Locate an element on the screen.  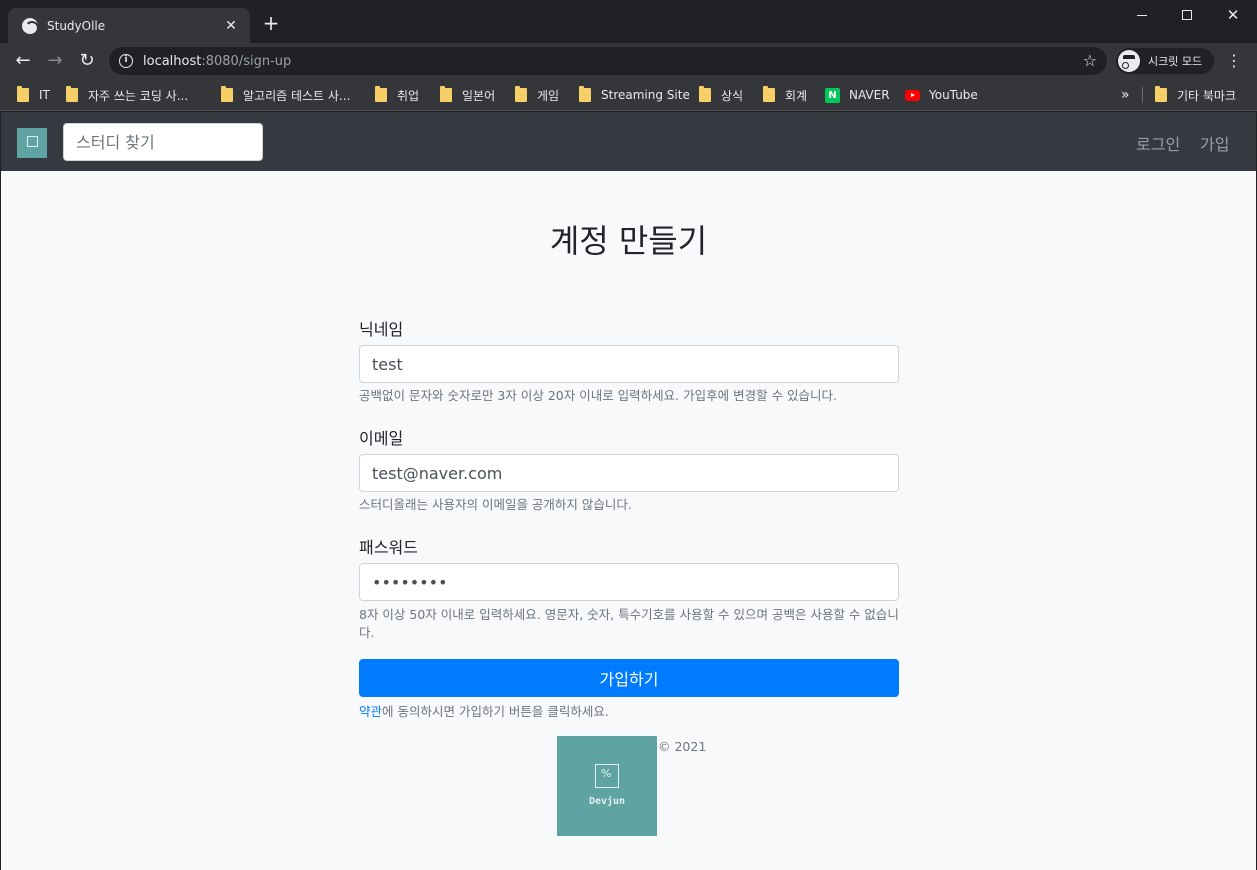
other-bookmarks-folder: 기타 북마크 is located at coordinates (1195, 95).